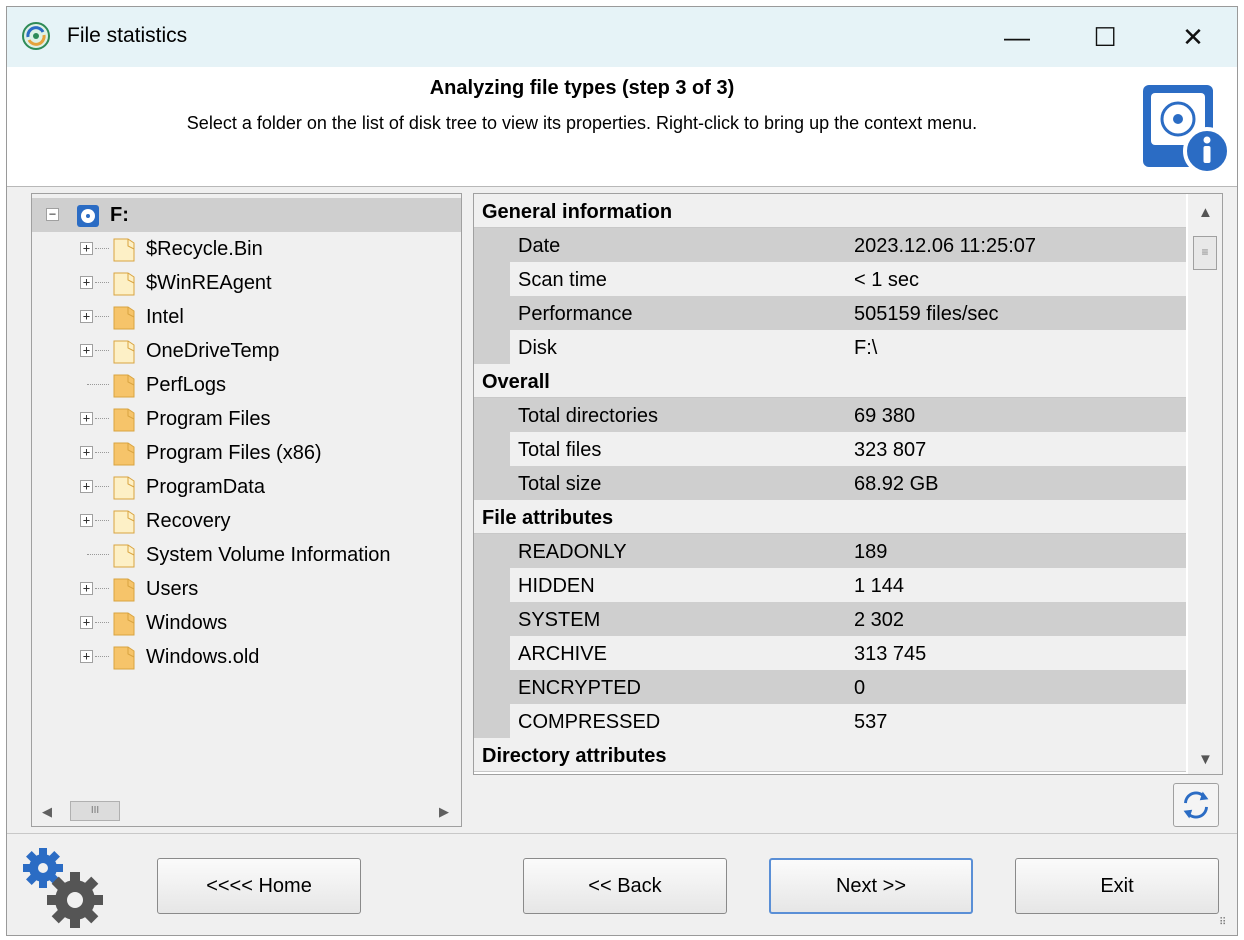 This screenshot has width=1244, height=940. Describe the element at coordinates (830, 619) in the screenshot. I see `property-row: SYSTEM 2 302` at that location.